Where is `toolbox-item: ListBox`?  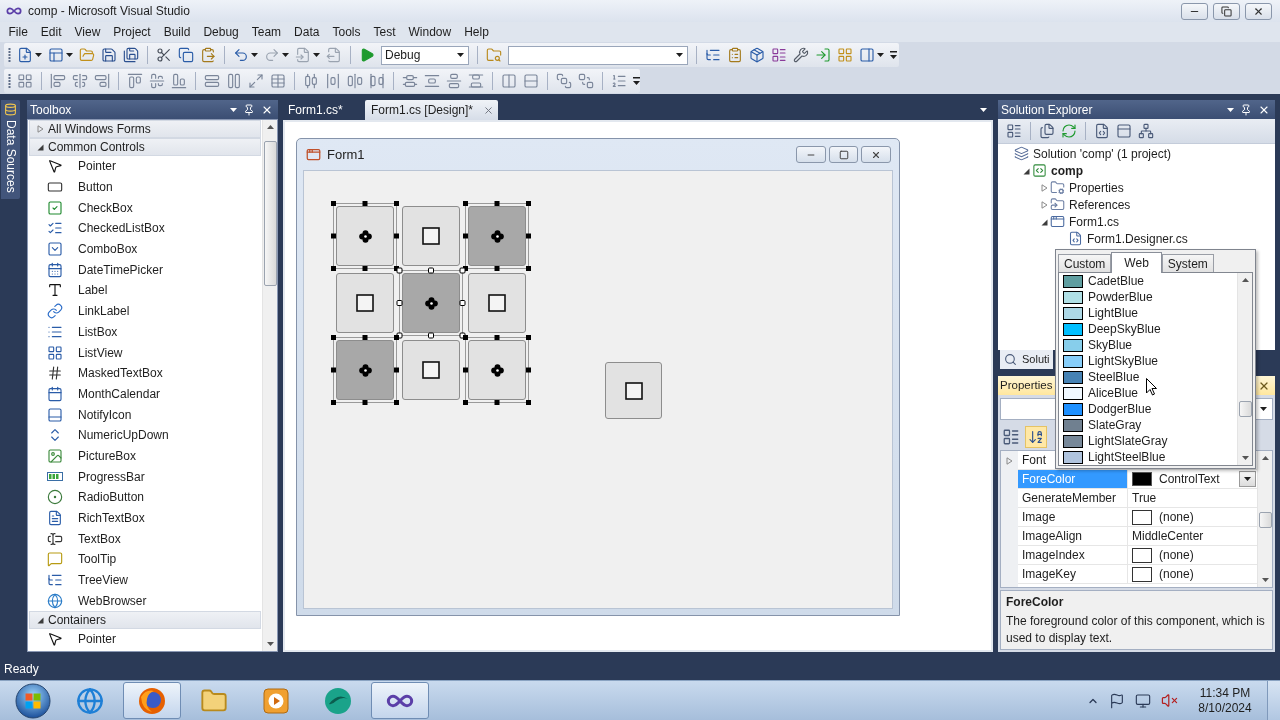
toolbox-item: ListBox is located at coordinates (145, 332).